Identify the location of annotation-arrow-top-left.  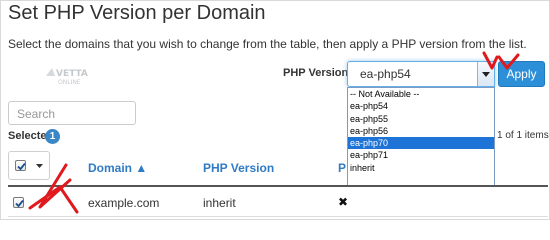
(490, 60).